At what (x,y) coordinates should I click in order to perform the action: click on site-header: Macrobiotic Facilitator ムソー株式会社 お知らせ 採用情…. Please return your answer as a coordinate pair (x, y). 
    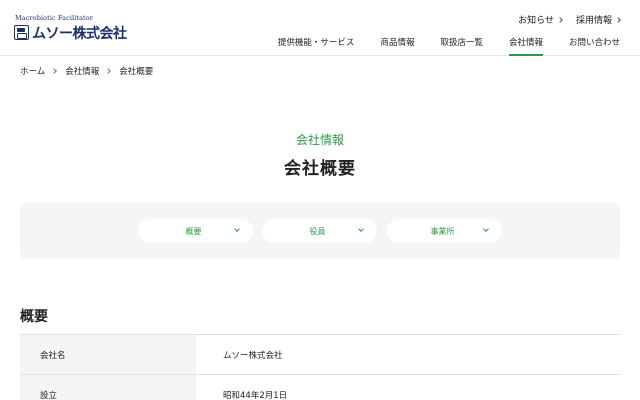
    Looking at the image, I should click on (320, 28).